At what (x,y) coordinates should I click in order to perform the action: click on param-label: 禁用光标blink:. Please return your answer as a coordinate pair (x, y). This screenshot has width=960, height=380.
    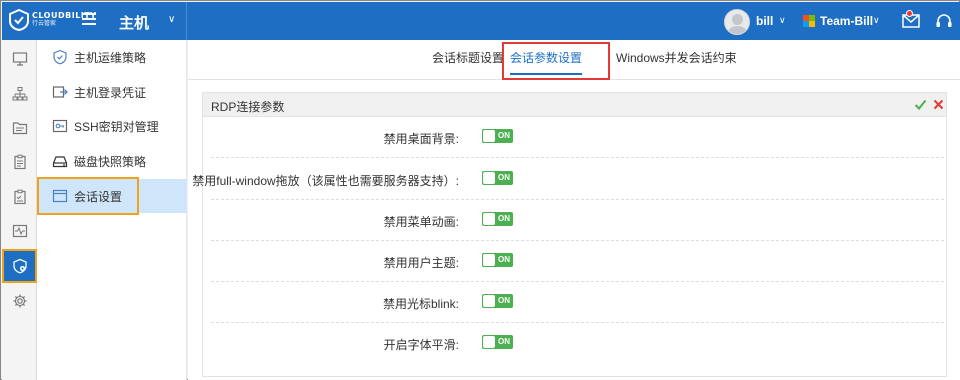
    Looking at the image, I should click on (420, 304).